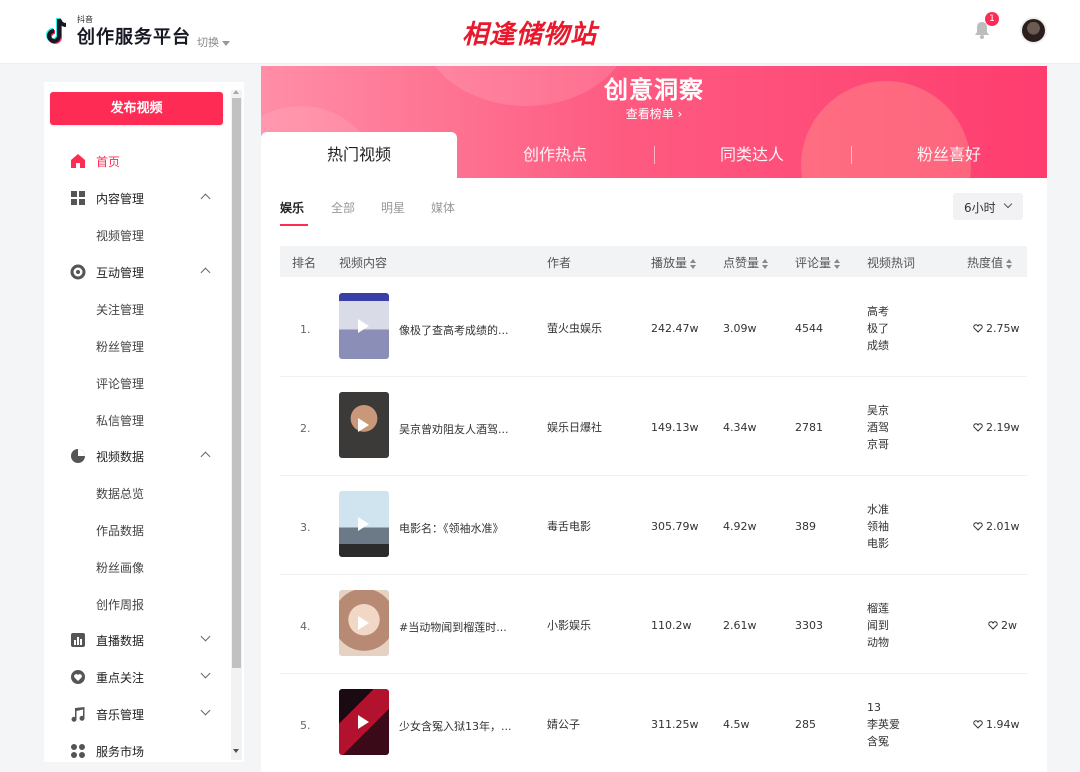 The image size is (1080, 772). What do you see at coordinates (134, 640) in the screenshot?
I see `sidebar-item-live-data: 直播数据` at bounding box center [134, 640].